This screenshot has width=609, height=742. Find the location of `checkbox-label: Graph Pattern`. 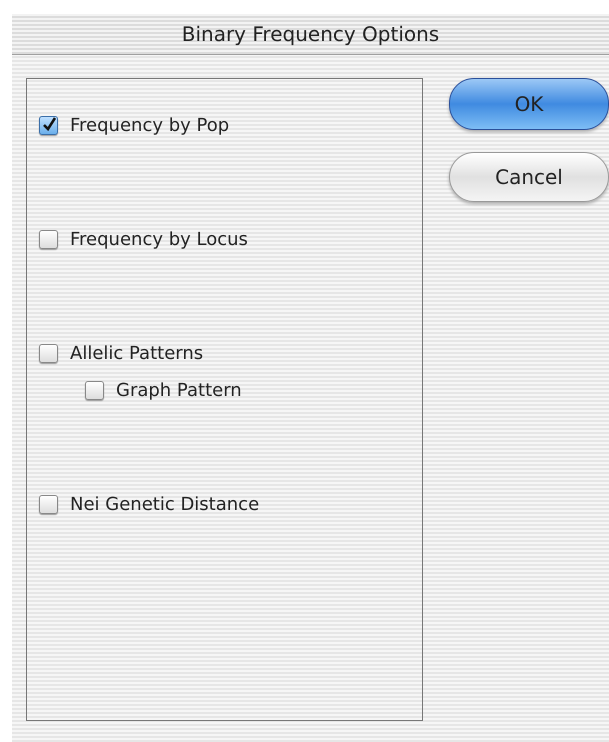

checkbox-label: Graph Pattern is located at coordinates (179, 390).